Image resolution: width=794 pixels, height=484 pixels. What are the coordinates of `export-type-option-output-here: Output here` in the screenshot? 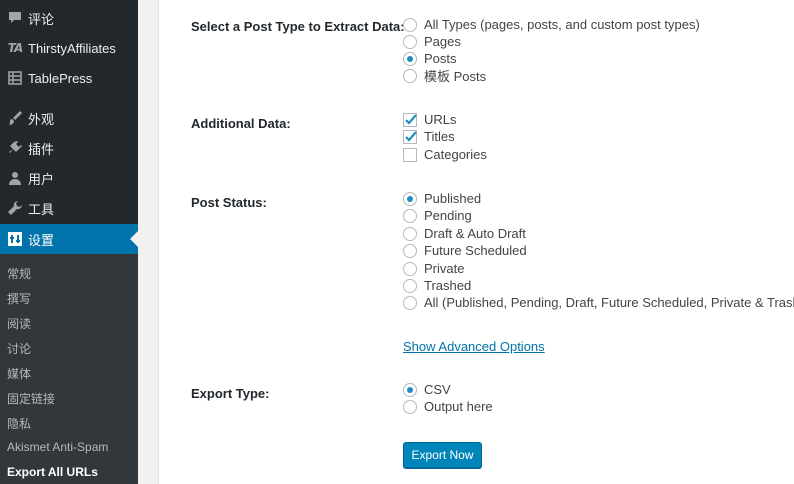 It's located at (448, 406).